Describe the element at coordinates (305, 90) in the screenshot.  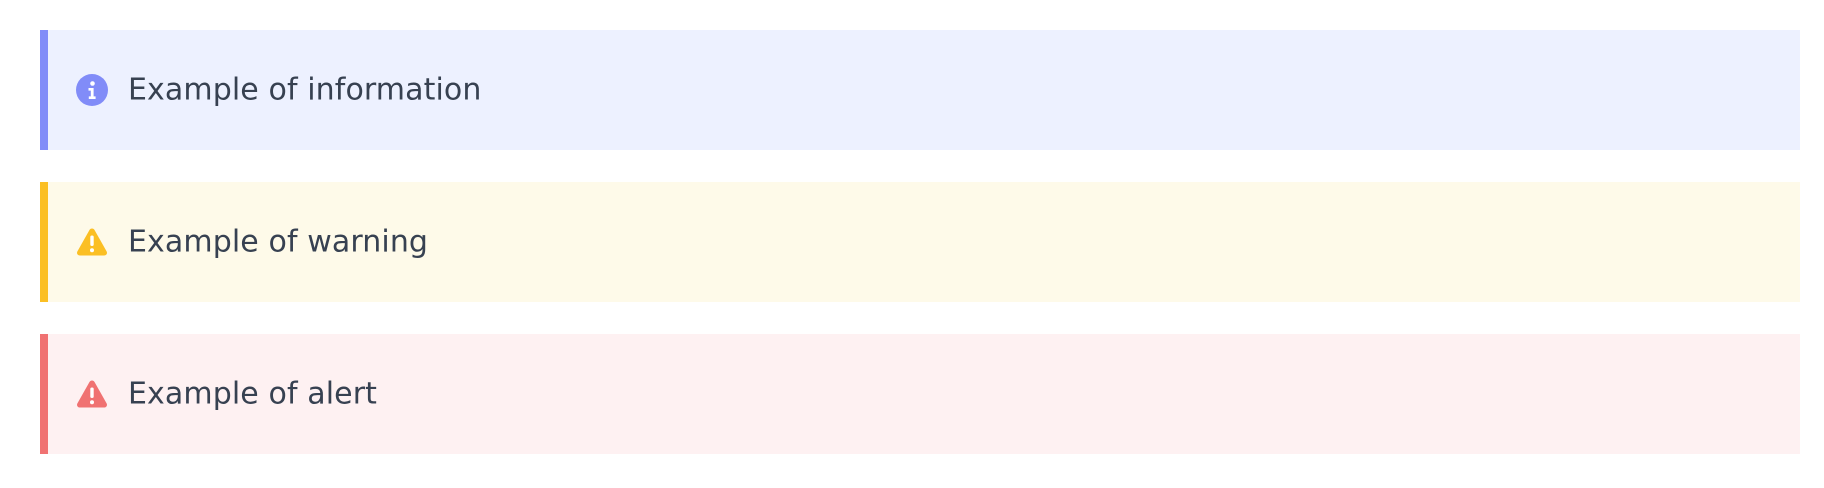
I see `alert-message: Example of information` at that location.